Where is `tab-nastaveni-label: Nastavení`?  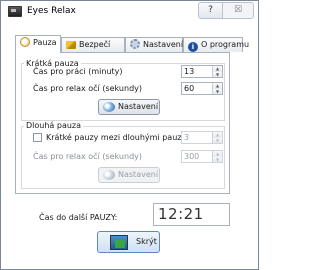
tab-nastaveni-label: Nastavení is located at coordinates (163, 44).